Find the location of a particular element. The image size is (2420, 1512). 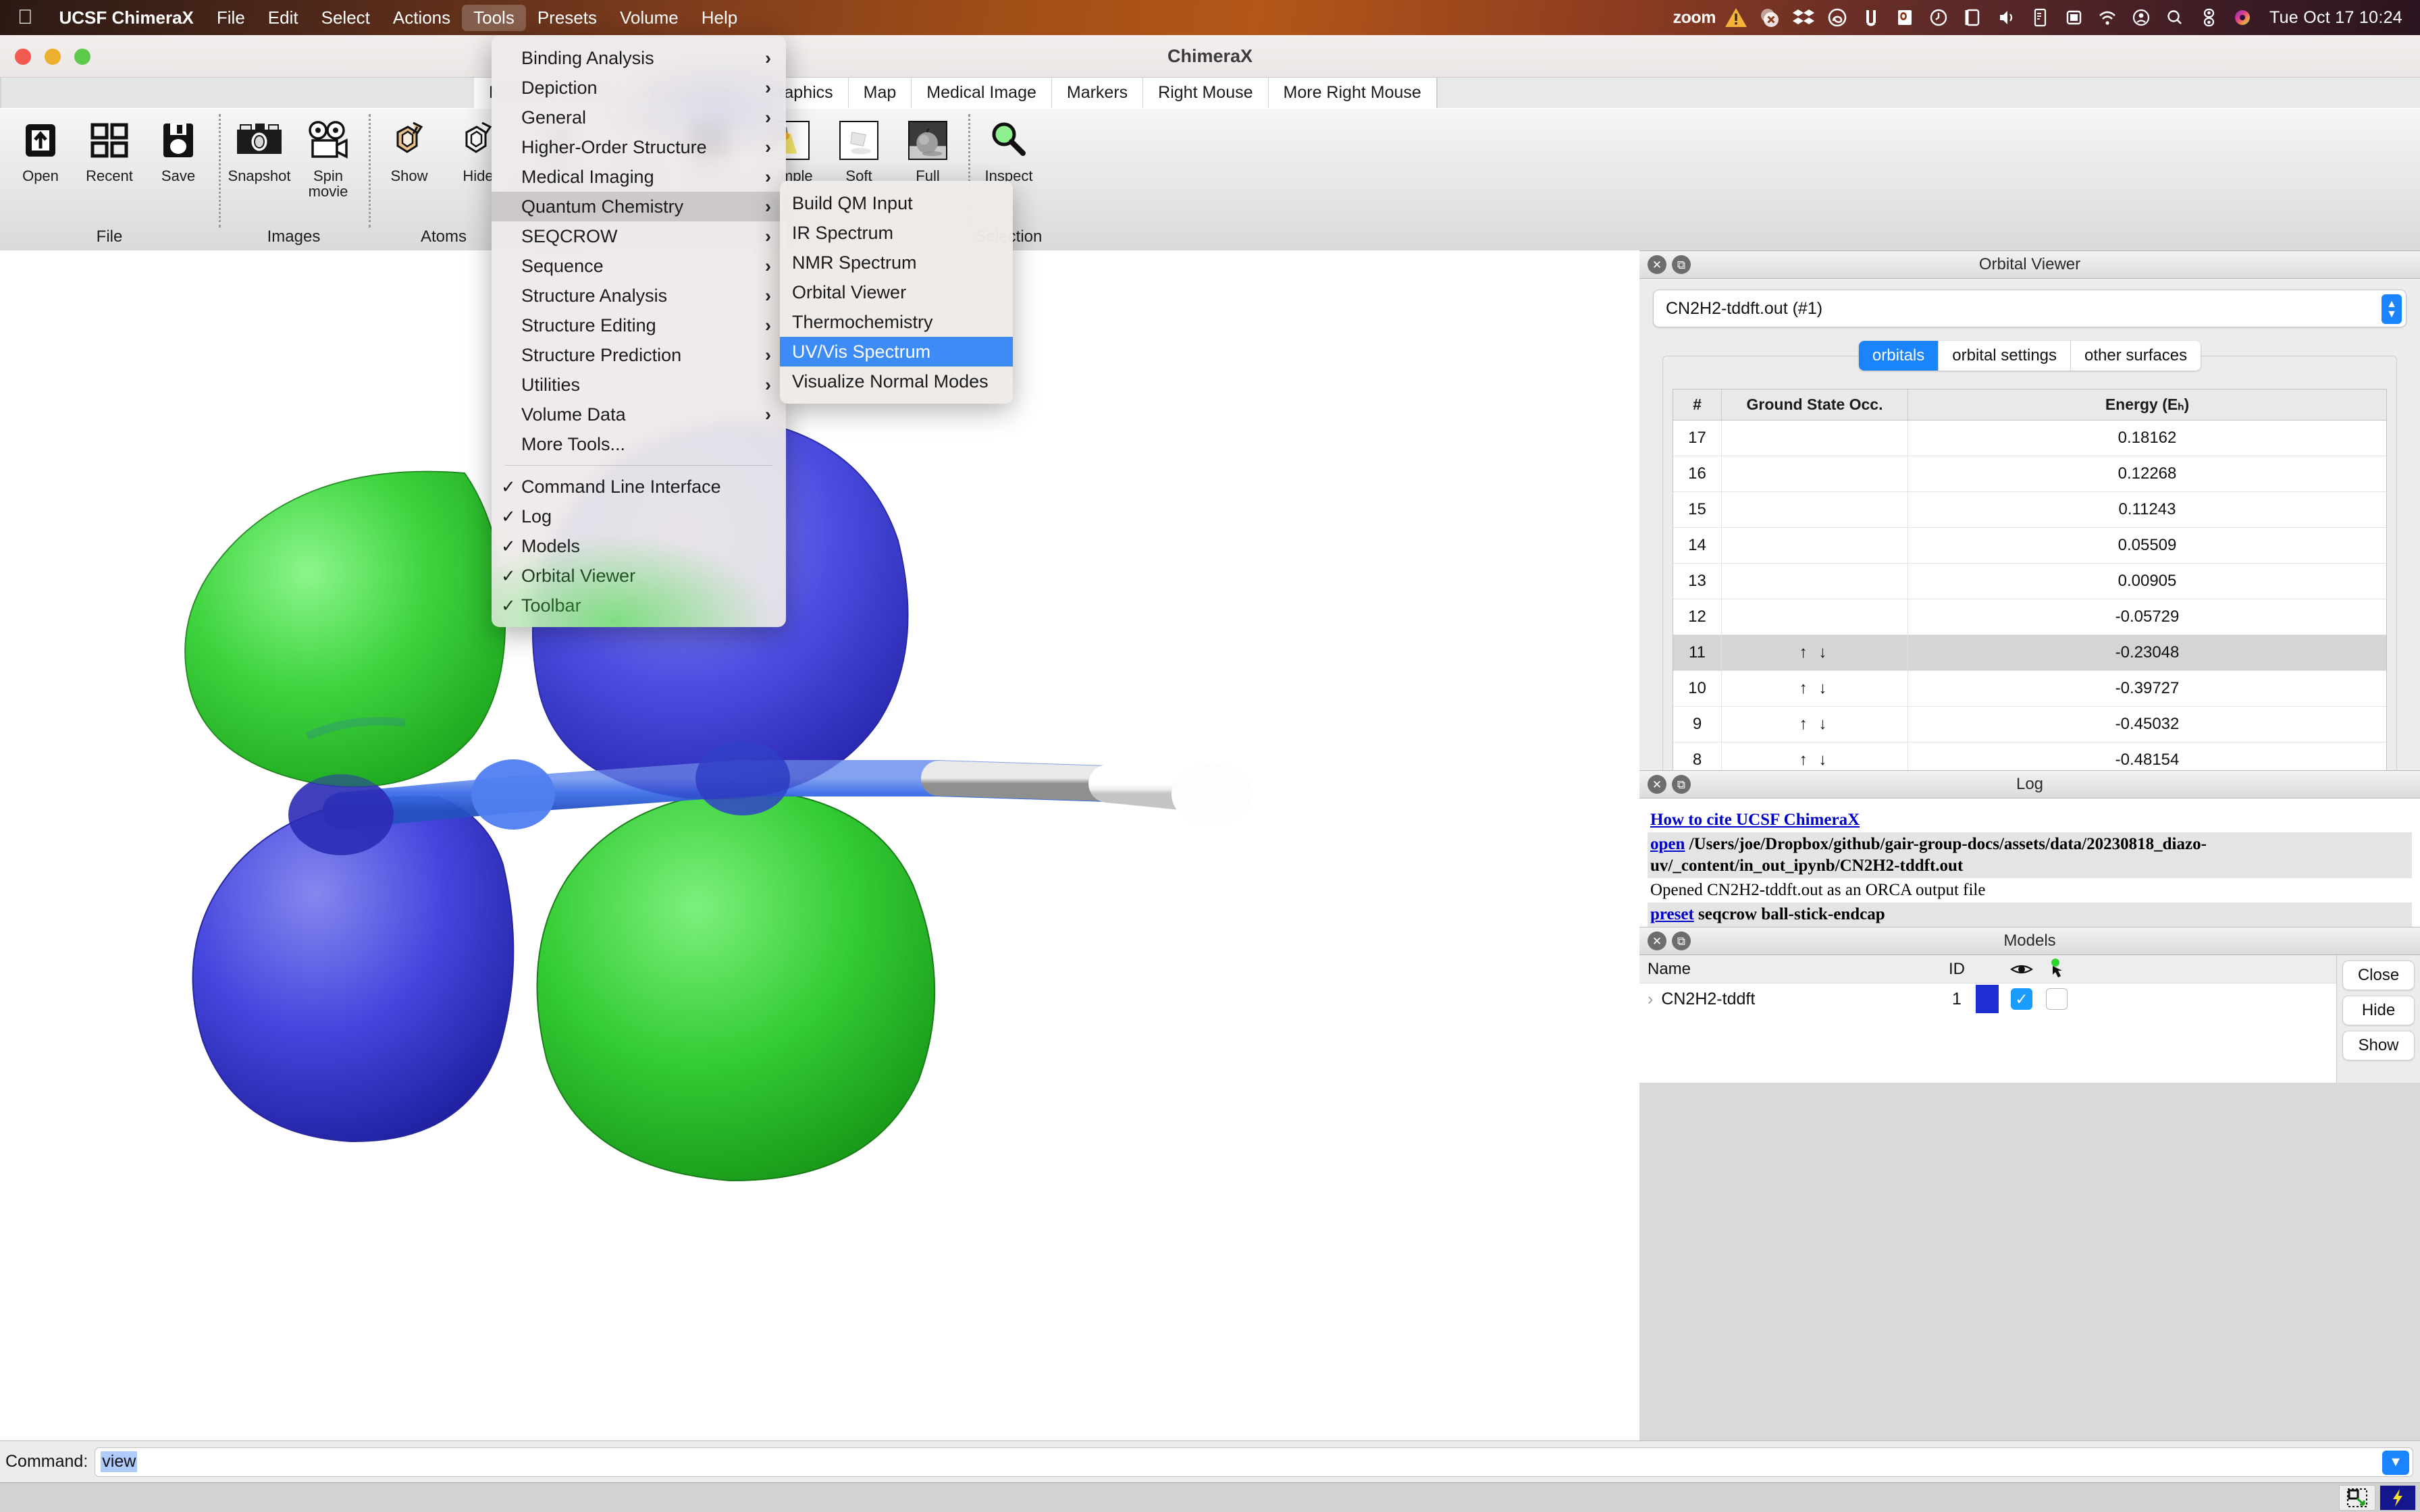

menu-presets: Presets is located at coordinates (567, 18).